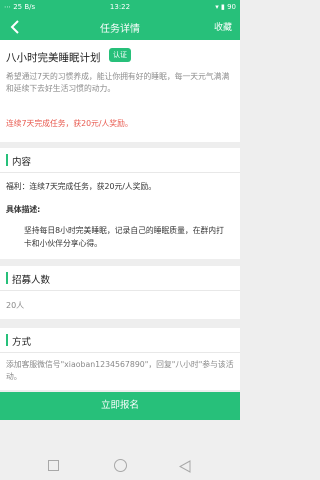 The width and height of the screenshot is (320, 480). I want to click on recruit-section-header: 招募人数, so click(120, 278).